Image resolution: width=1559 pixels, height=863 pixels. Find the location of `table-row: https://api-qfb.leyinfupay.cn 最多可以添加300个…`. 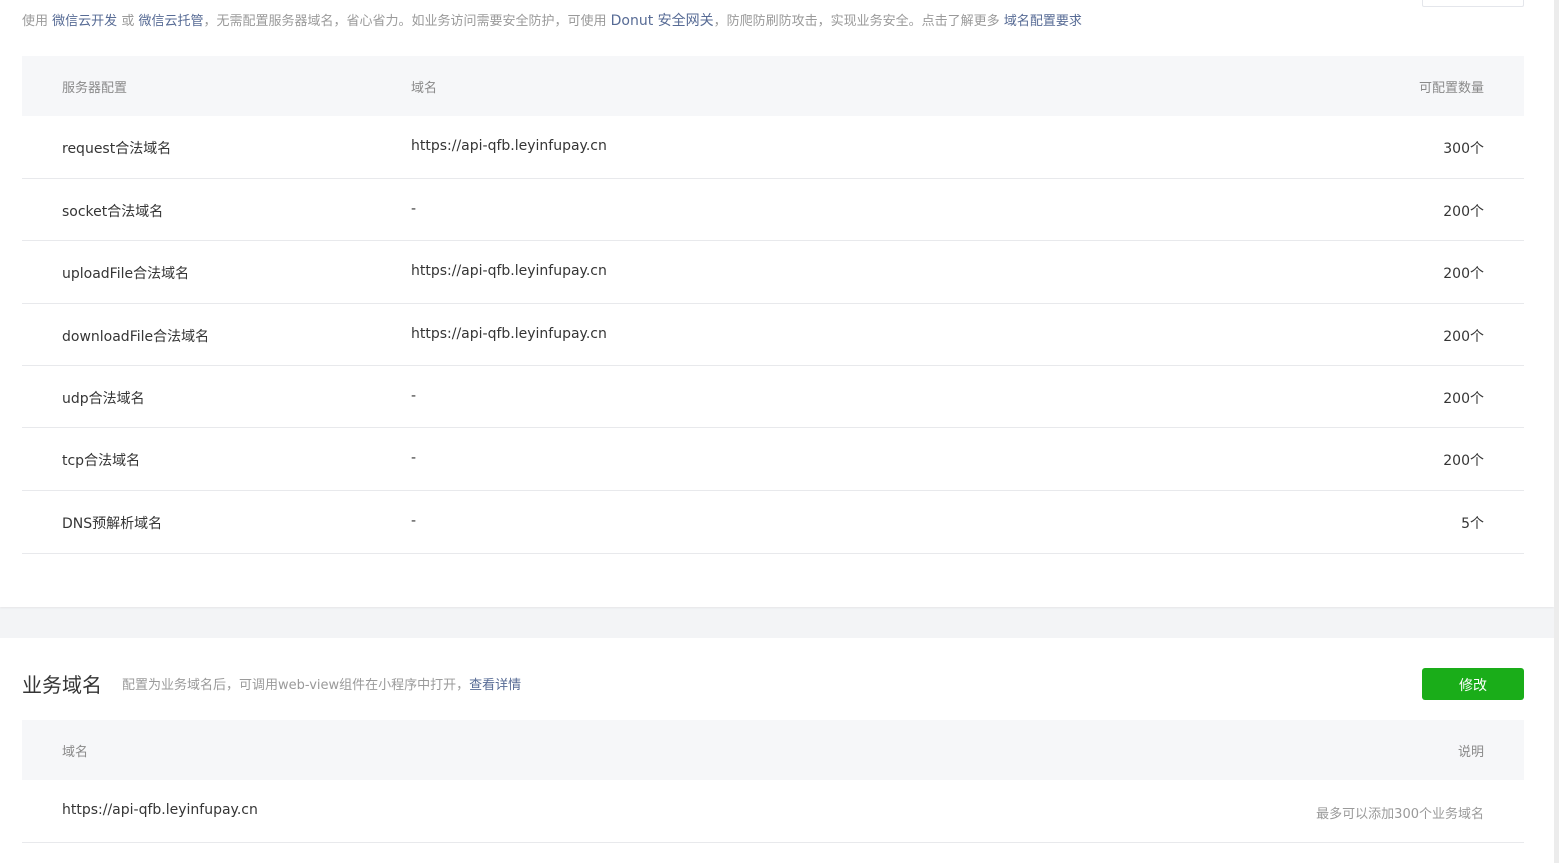

table-row: https://api-qfb.leyinfupay.cn 最多可以添加300个… is located at coordinates (773, 811).